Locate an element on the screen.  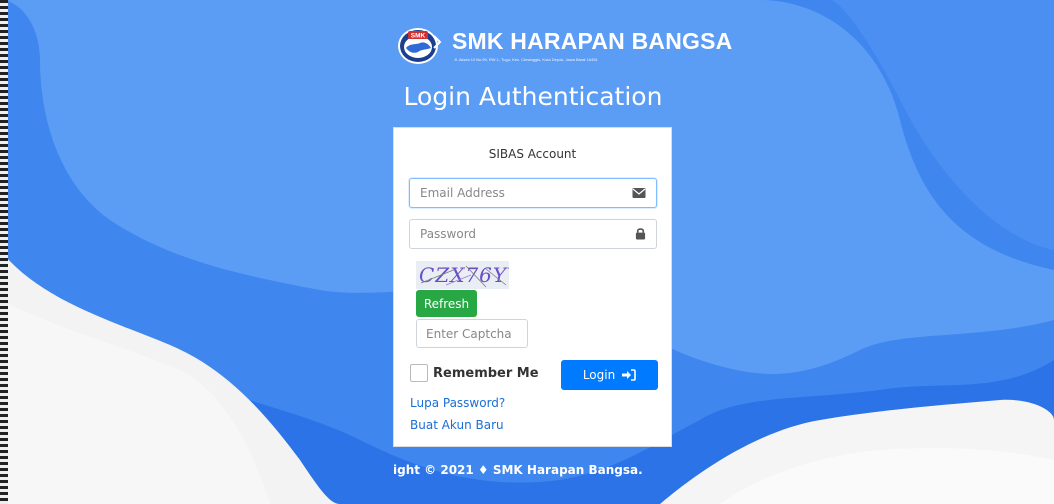
login-button-label: Login is located at coordinates (599, 375).